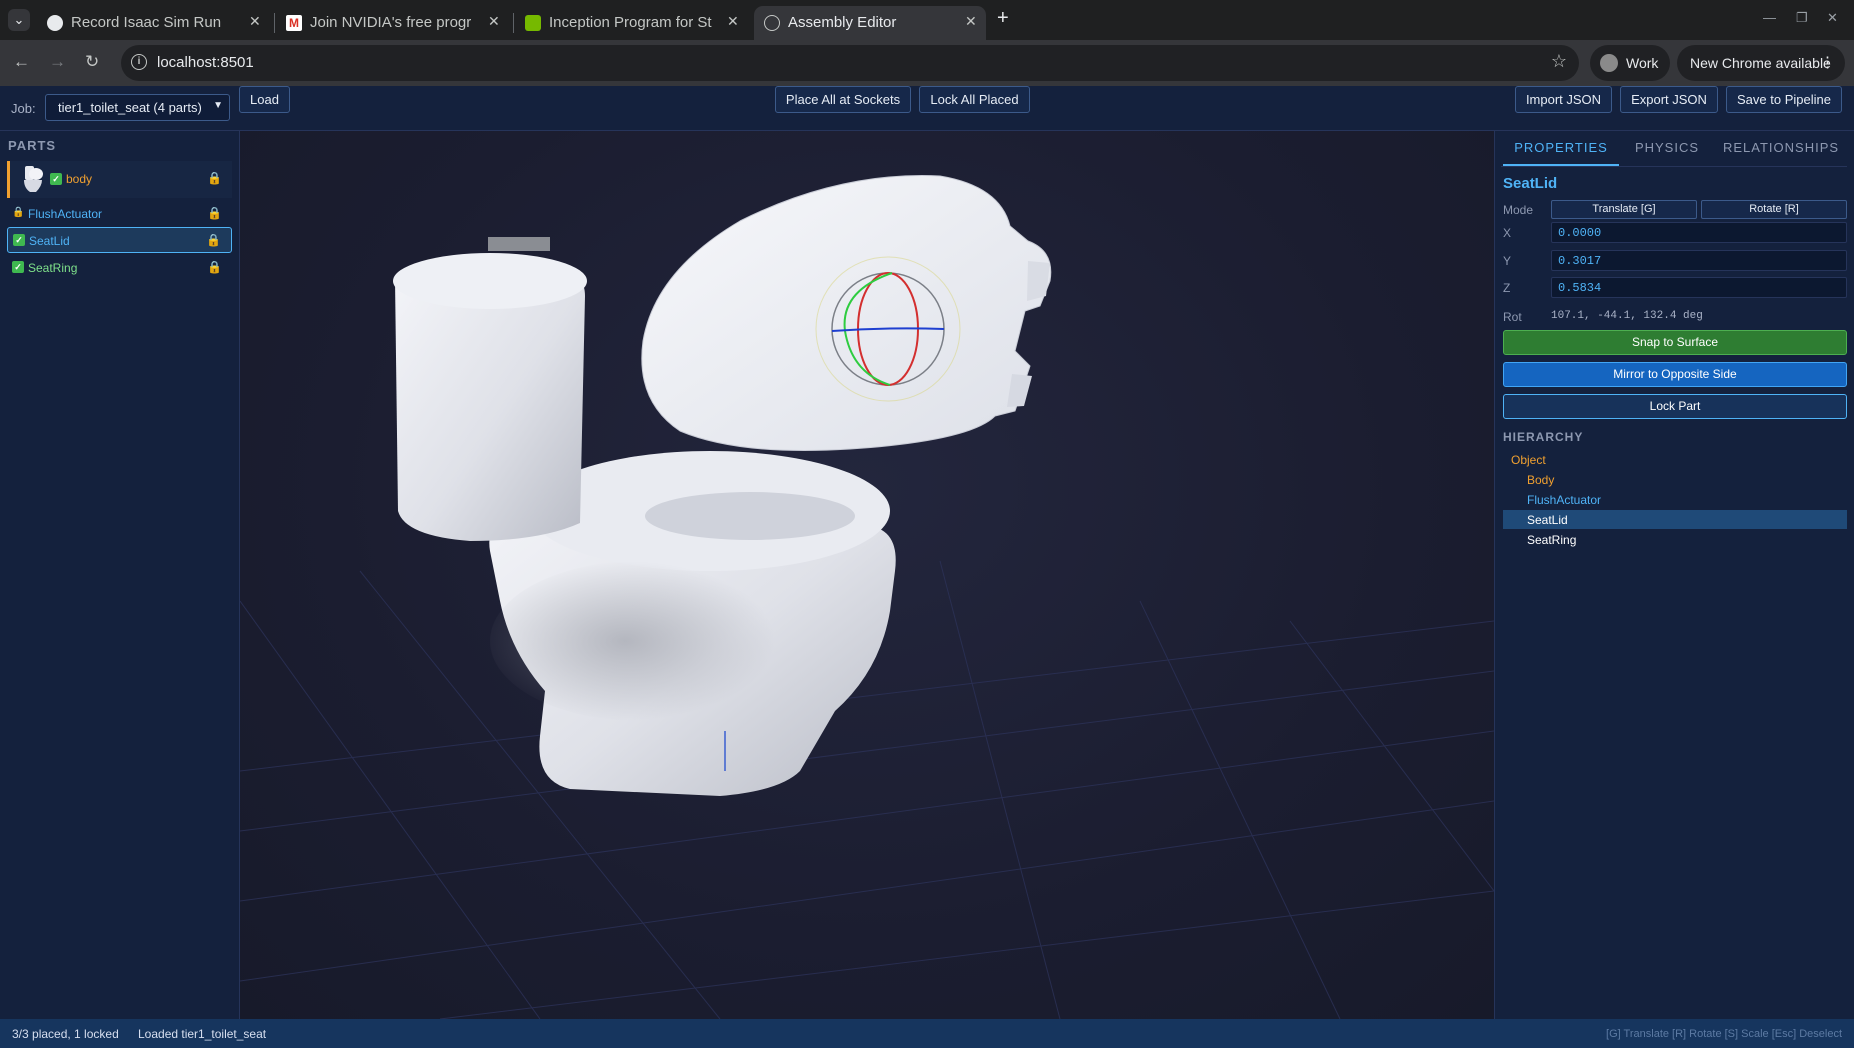 The image size is (1854, 1048). I want to click on chevron-down-icon: ▼, so click(218, 105).